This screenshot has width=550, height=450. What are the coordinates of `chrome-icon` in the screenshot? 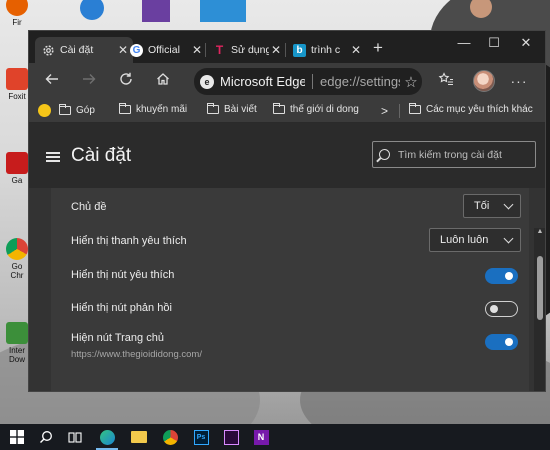 It's located at (170, 437).